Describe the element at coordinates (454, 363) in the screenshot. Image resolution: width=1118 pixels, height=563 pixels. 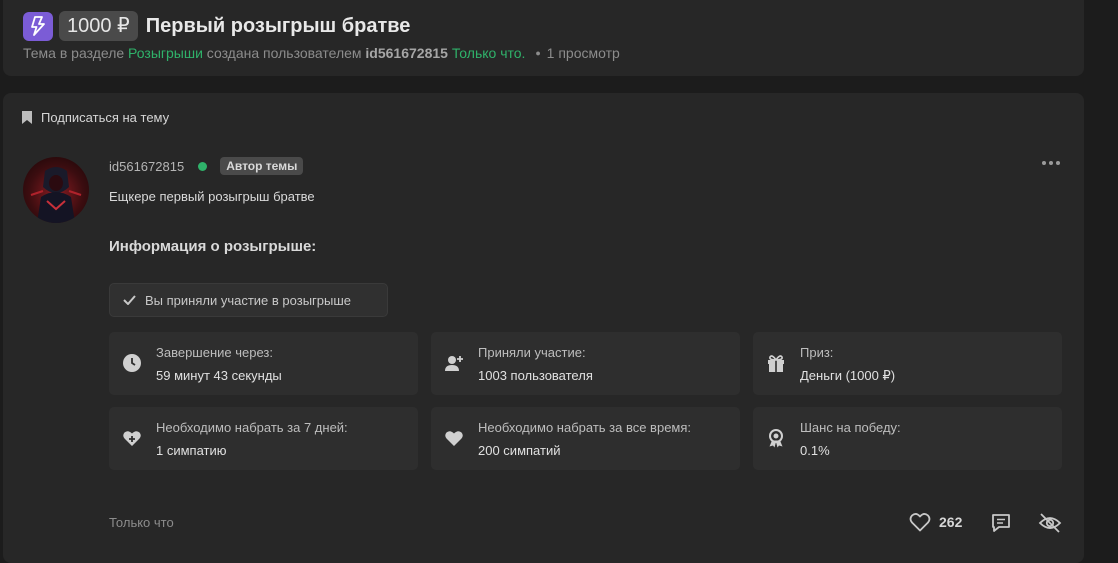
I see `user-plus-icon` at that location.